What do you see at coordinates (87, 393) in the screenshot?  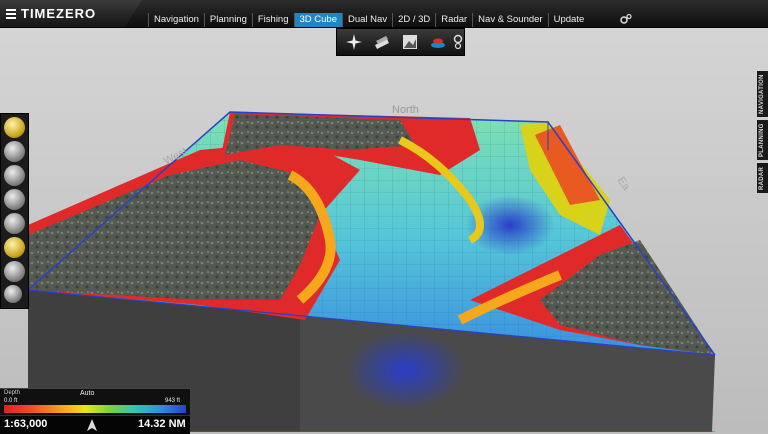 I see `depth-mode: Auto` at bounding box center [87, 393].